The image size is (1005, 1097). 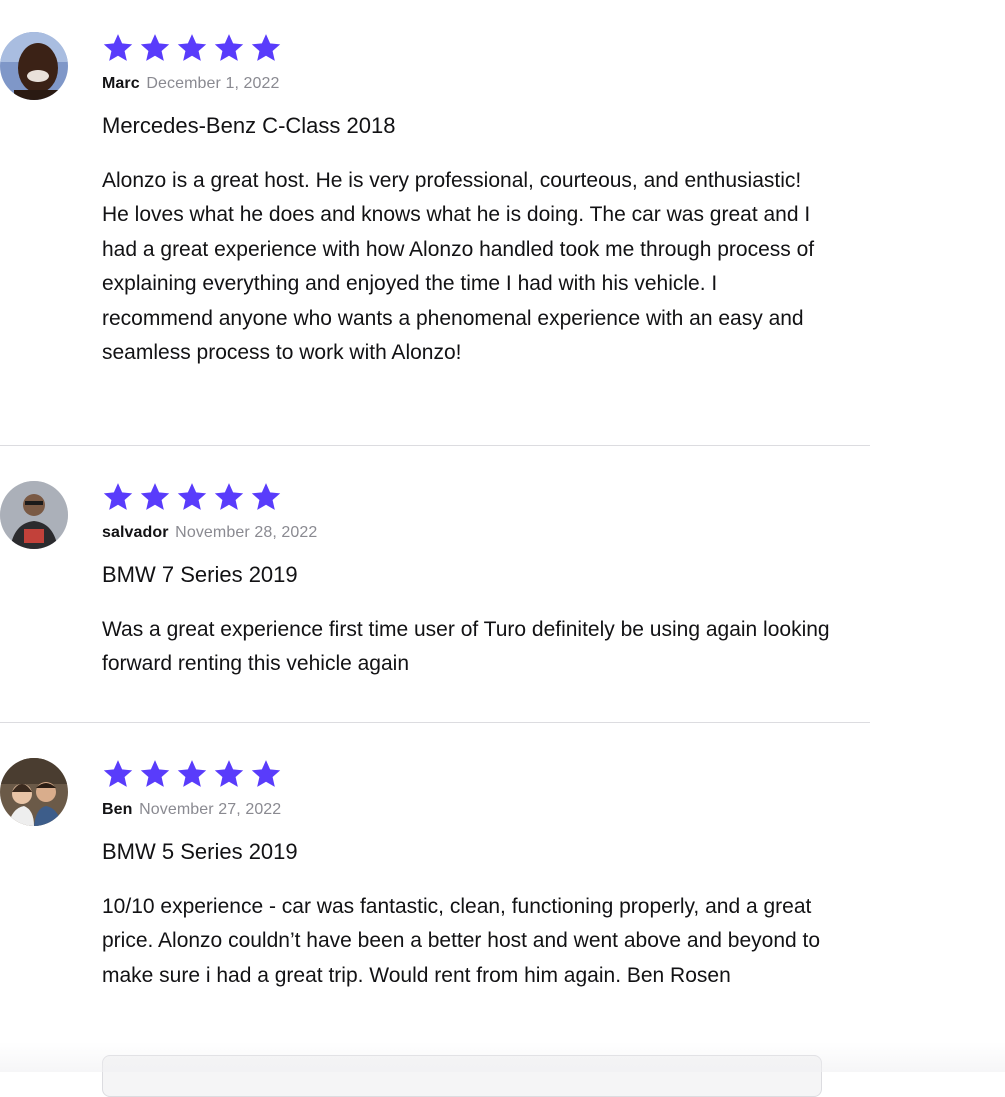 What do you see at coordinates (249, 125) in the screenshot?
I see `vehicle-name: Mercedes-Benz C-Class 2018` at bounding box center [249, 125].